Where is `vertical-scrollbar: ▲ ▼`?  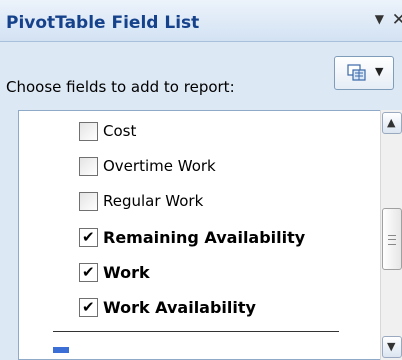
vertical-scrollbar: ▲ ▼ is located at coordinates (391, 235).